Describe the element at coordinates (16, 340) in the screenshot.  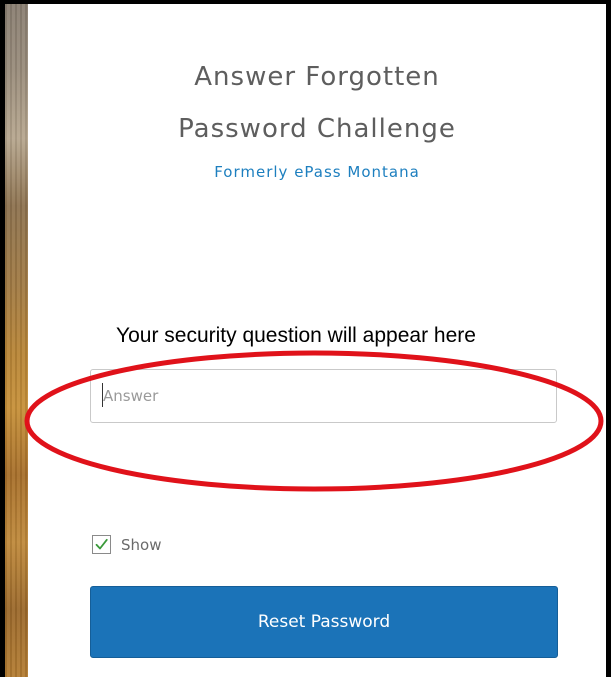
I see `background-image-strip` at that location.